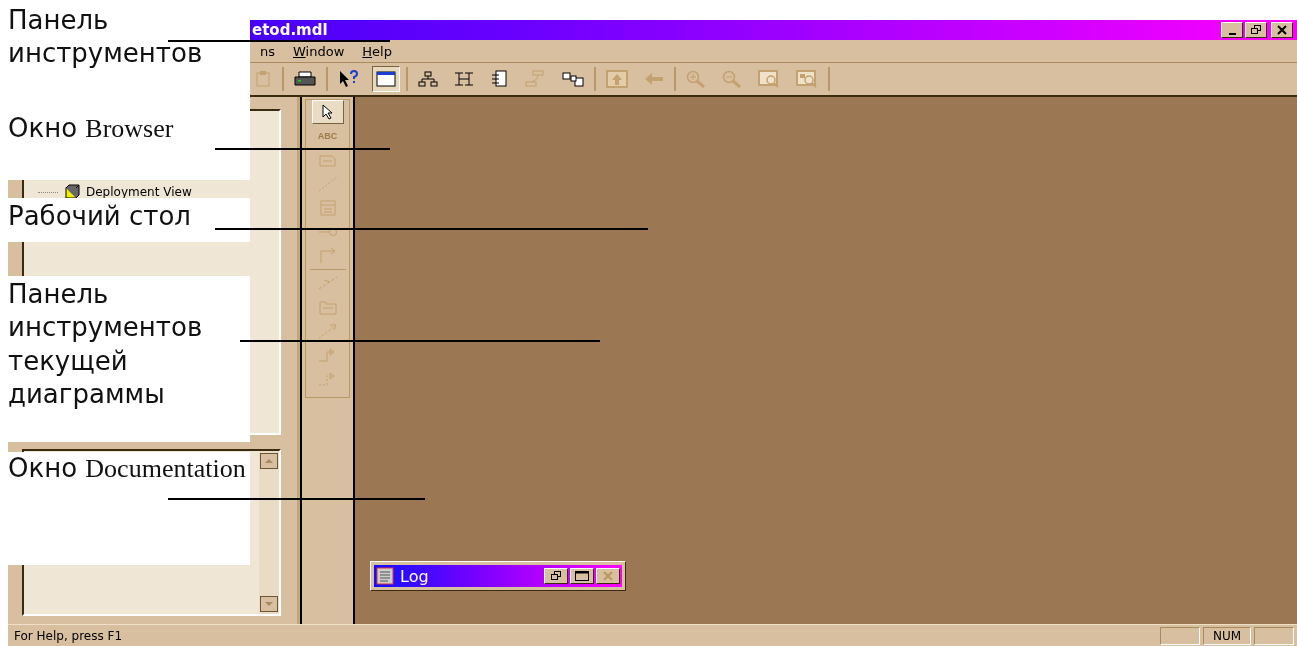 Image resolution: width=1297 pixels, height=646 pixels. I want to click on left-arrow-icon, so click(654, 79).